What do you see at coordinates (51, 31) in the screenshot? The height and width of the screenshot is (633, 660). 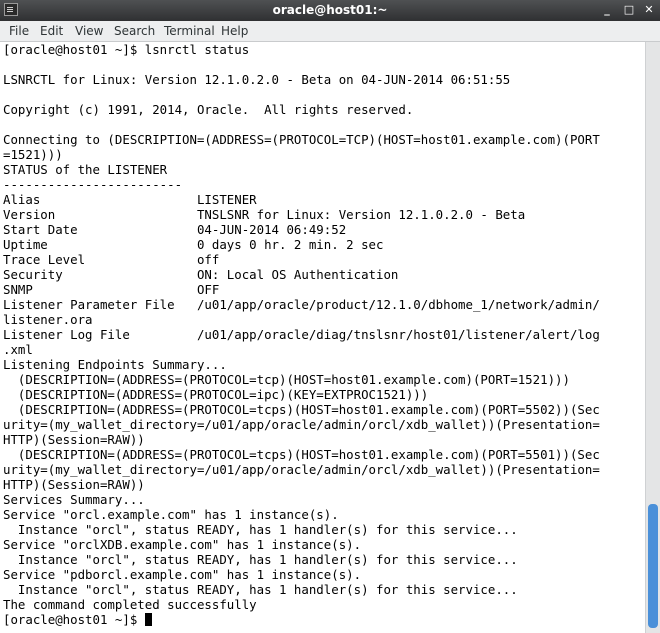 I see `menu-edit: Edit` at bounding box center [51, 31].